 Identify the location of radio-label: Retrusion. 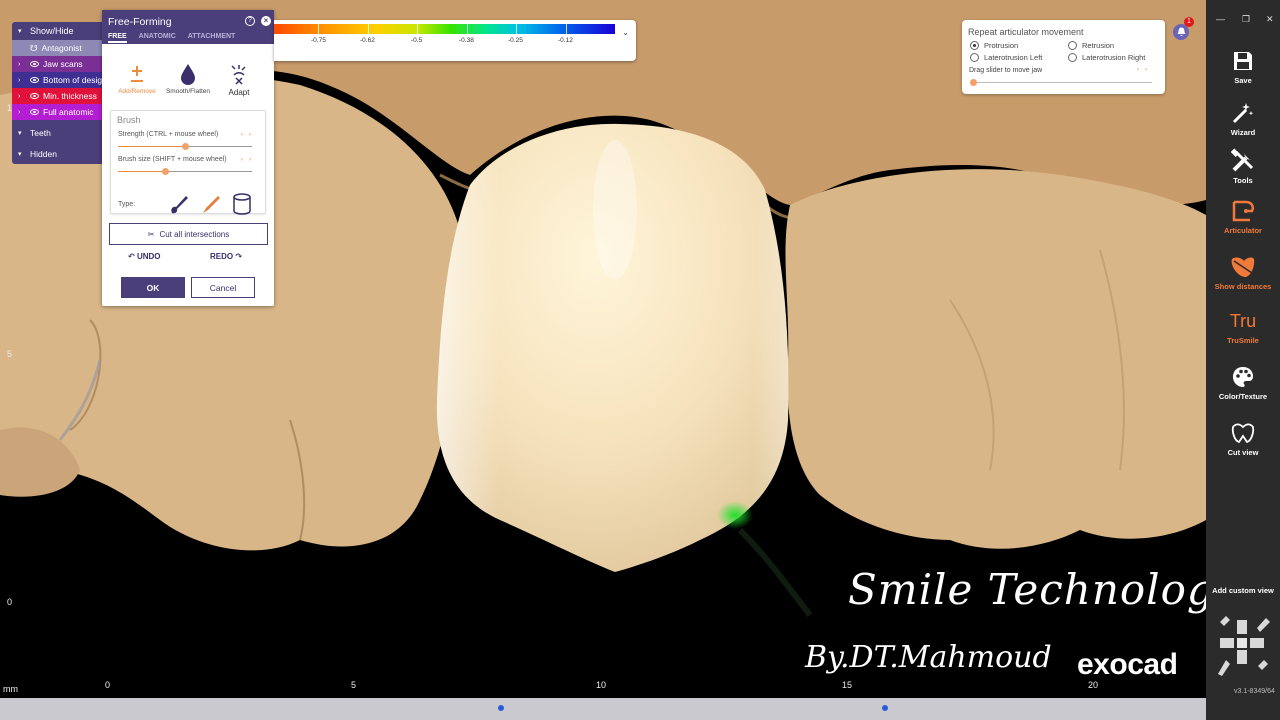
(1098, 45).